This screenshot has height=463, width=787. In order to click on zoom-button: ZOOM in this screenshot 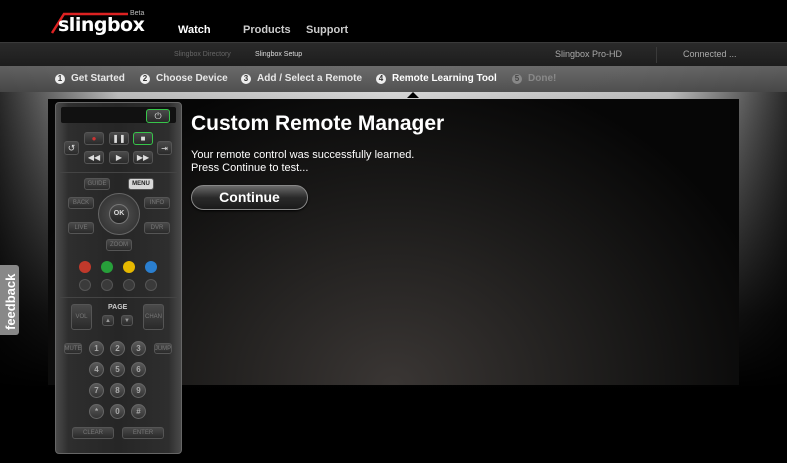, I will do `click(119, 245)`.